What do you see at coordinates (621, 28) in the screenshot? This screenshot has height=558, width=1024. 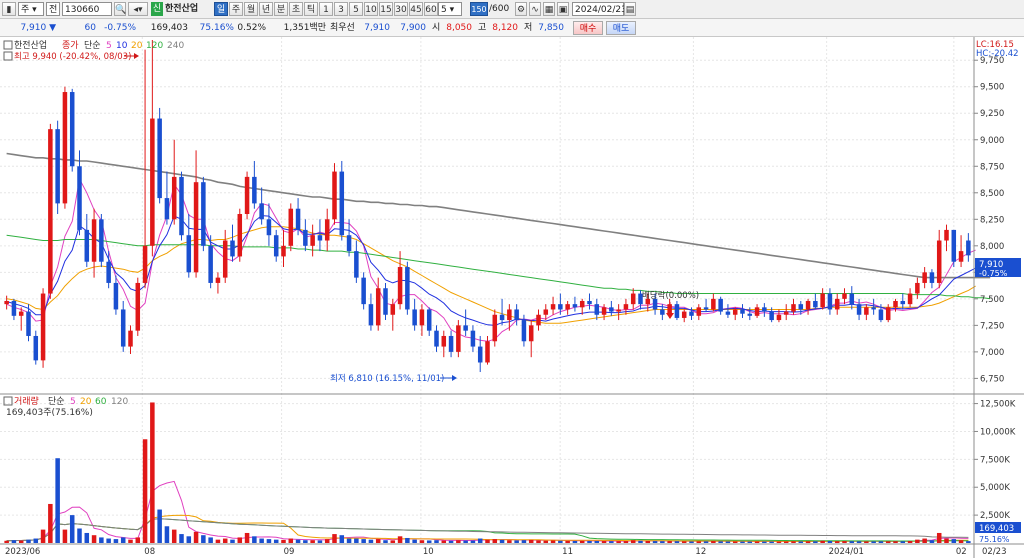 I see `sell-button: 매도` at bounding box center [621, 28].